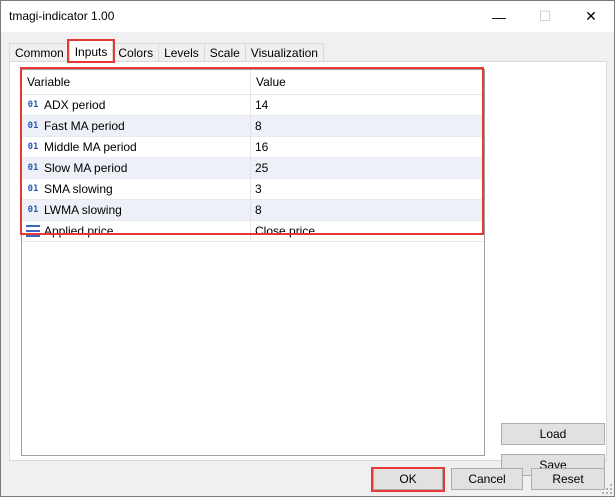  I want to click on table-row: 01 LWMA slowing 8, so click(253, 210).